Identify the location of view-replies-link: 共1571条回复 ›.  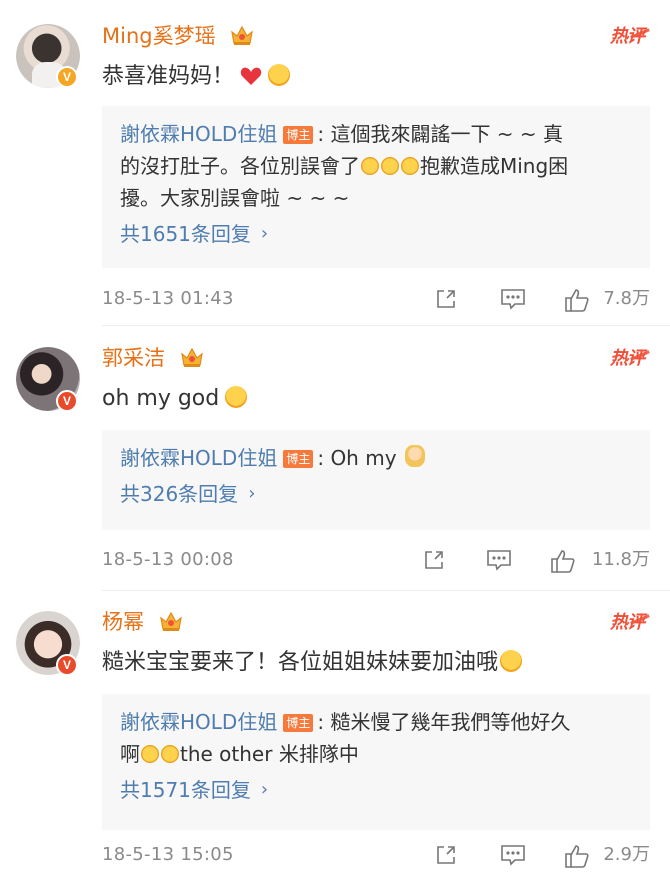
(194, 790).